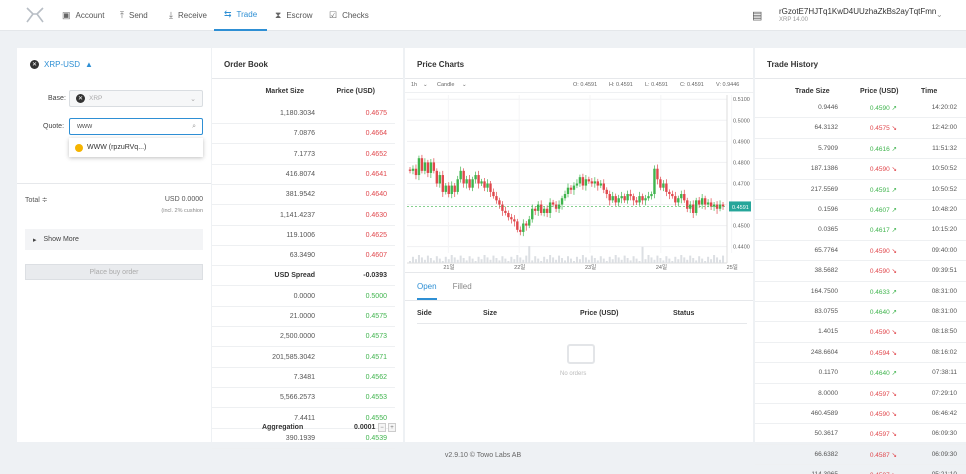 The height and width of the screenshot is (474, 966). Describe the element at coordinates (573, 374) in the screenshot. I see `no-orders-text: No orders` at that location.